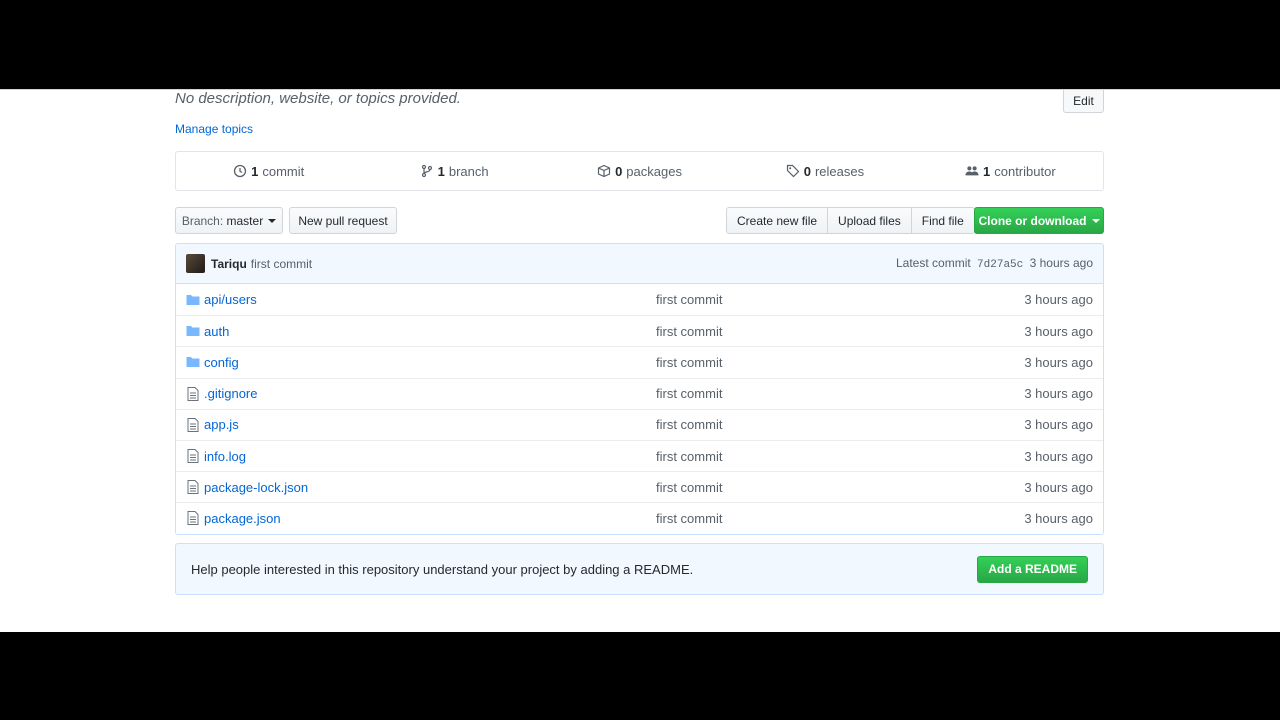 This screenshot has width=1280, height=720. Describe the element at coordinates (1000, 265) in the screenshot. I see `commit-sha: 7d27a5c` at that location.